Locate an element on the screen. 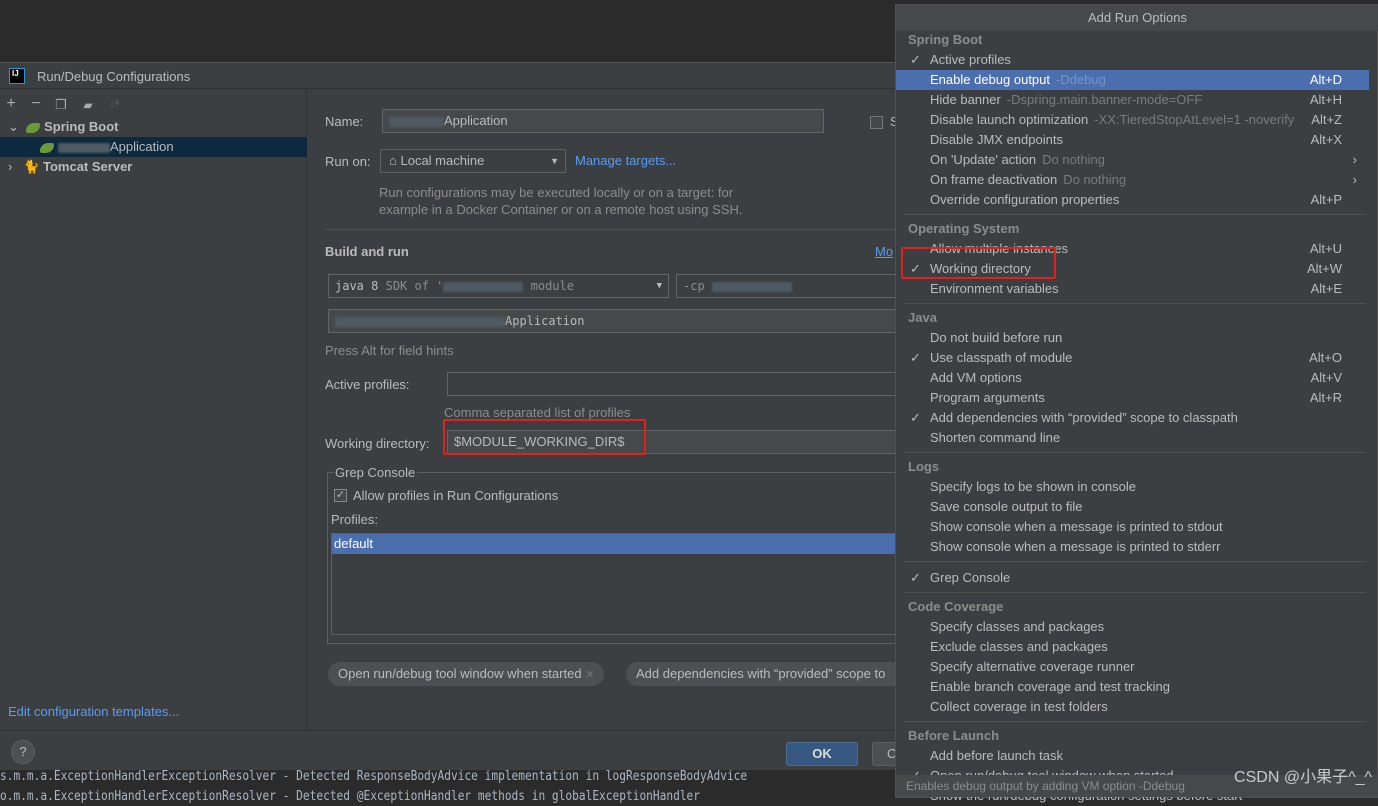  menu-item: Specify classes and packages is located at coordinates (1132, 627).